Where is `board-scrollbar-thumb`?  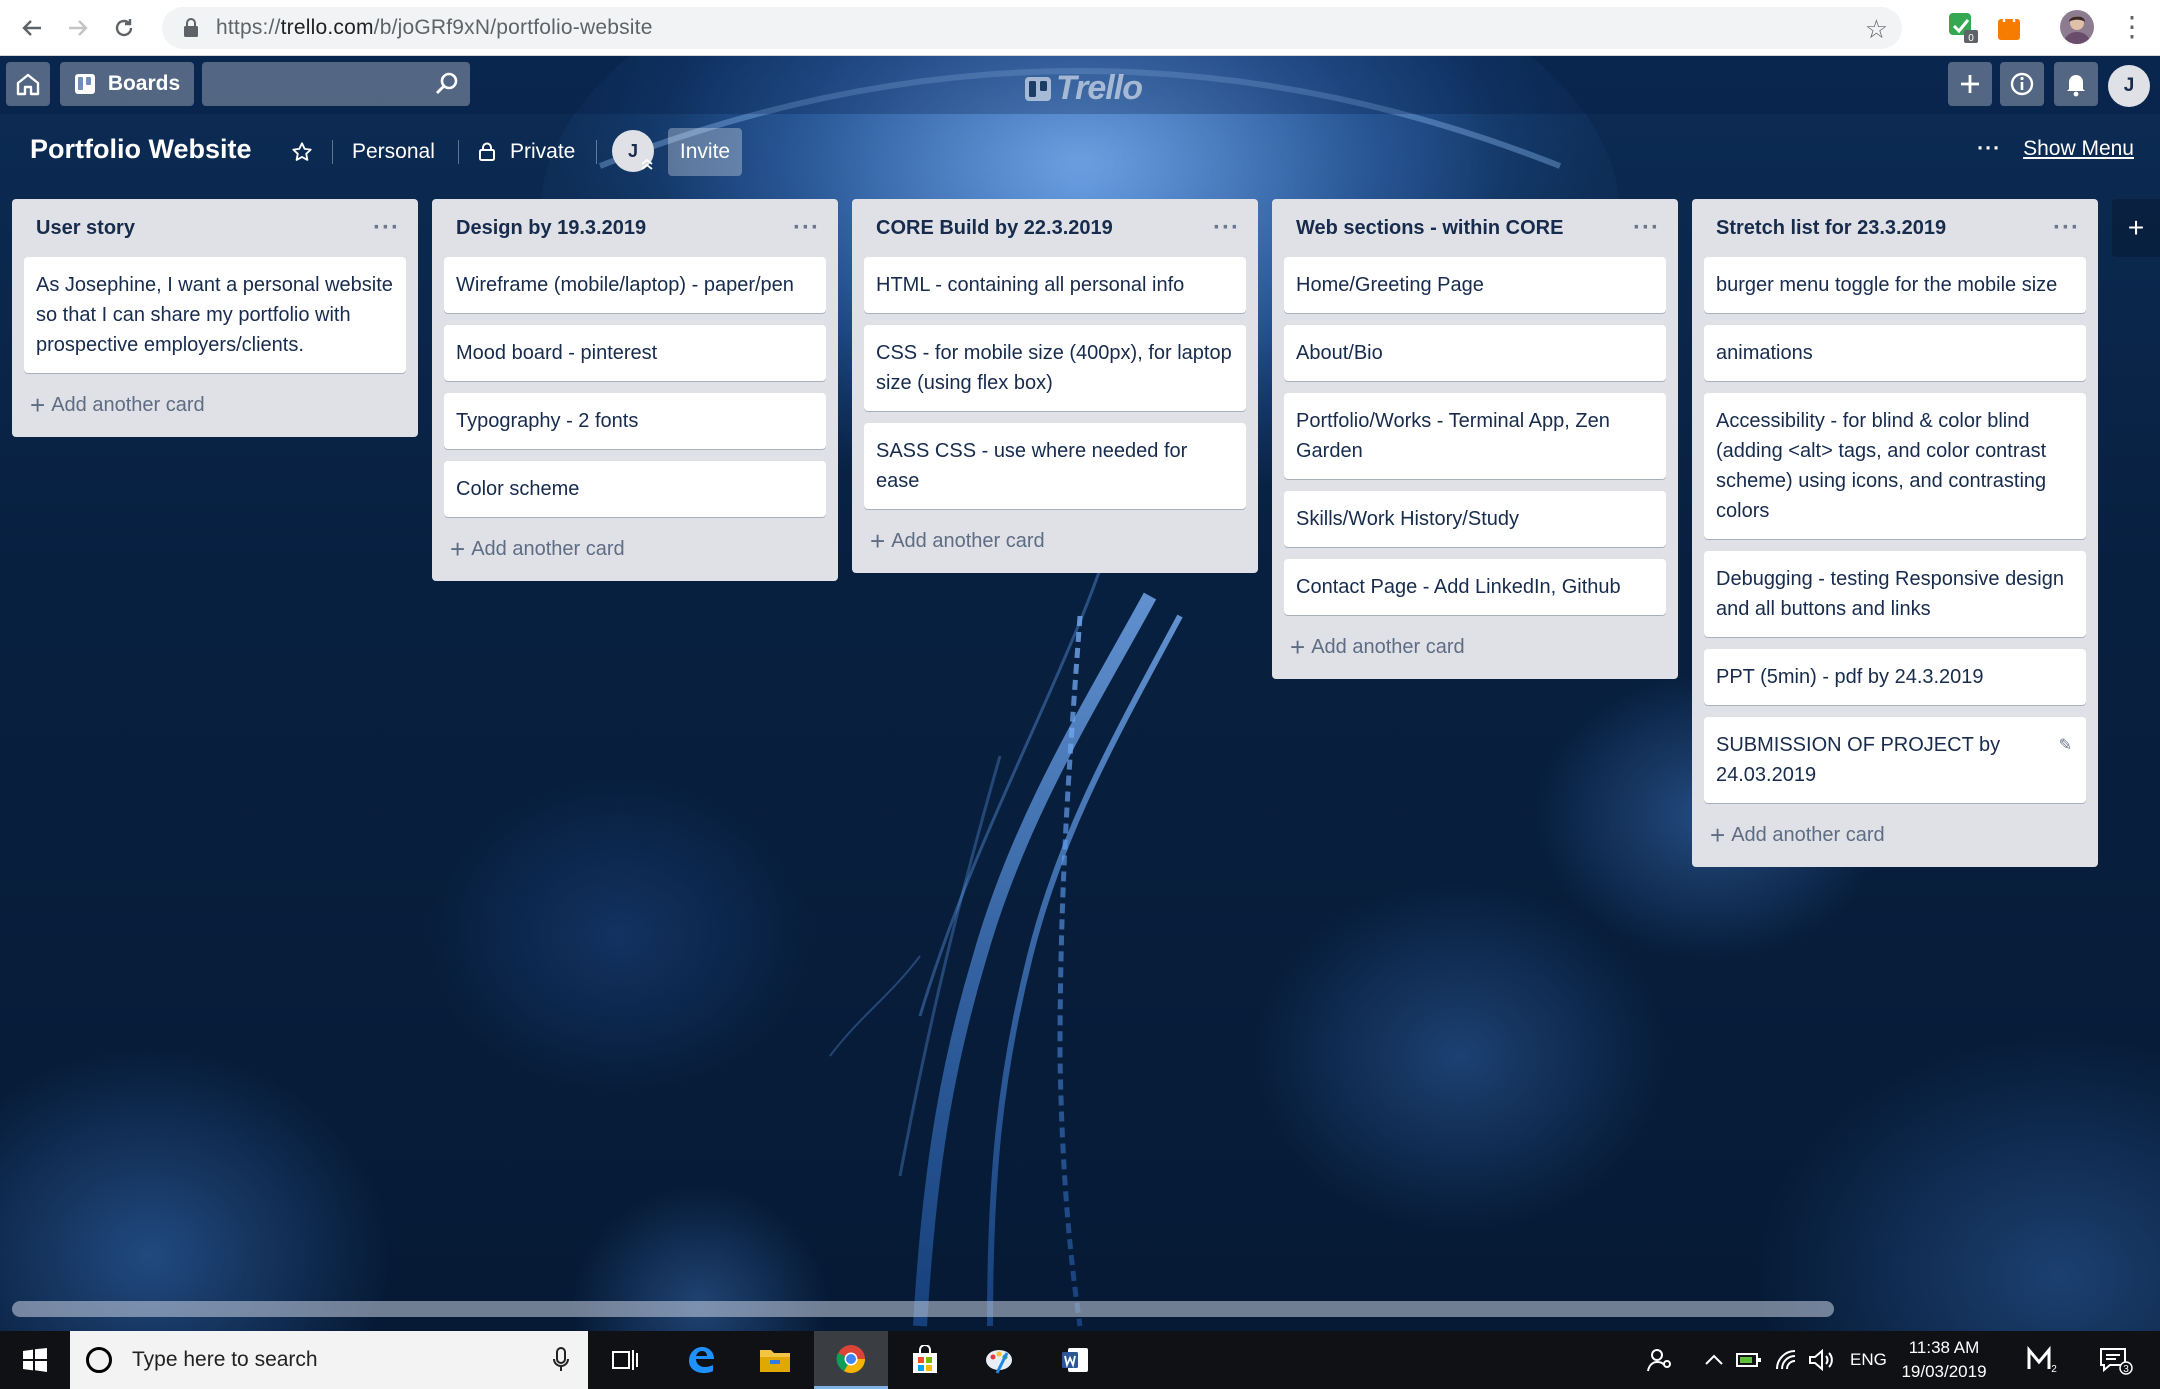
board-scrollbar-thumb is located at coordinates (923, 1309).